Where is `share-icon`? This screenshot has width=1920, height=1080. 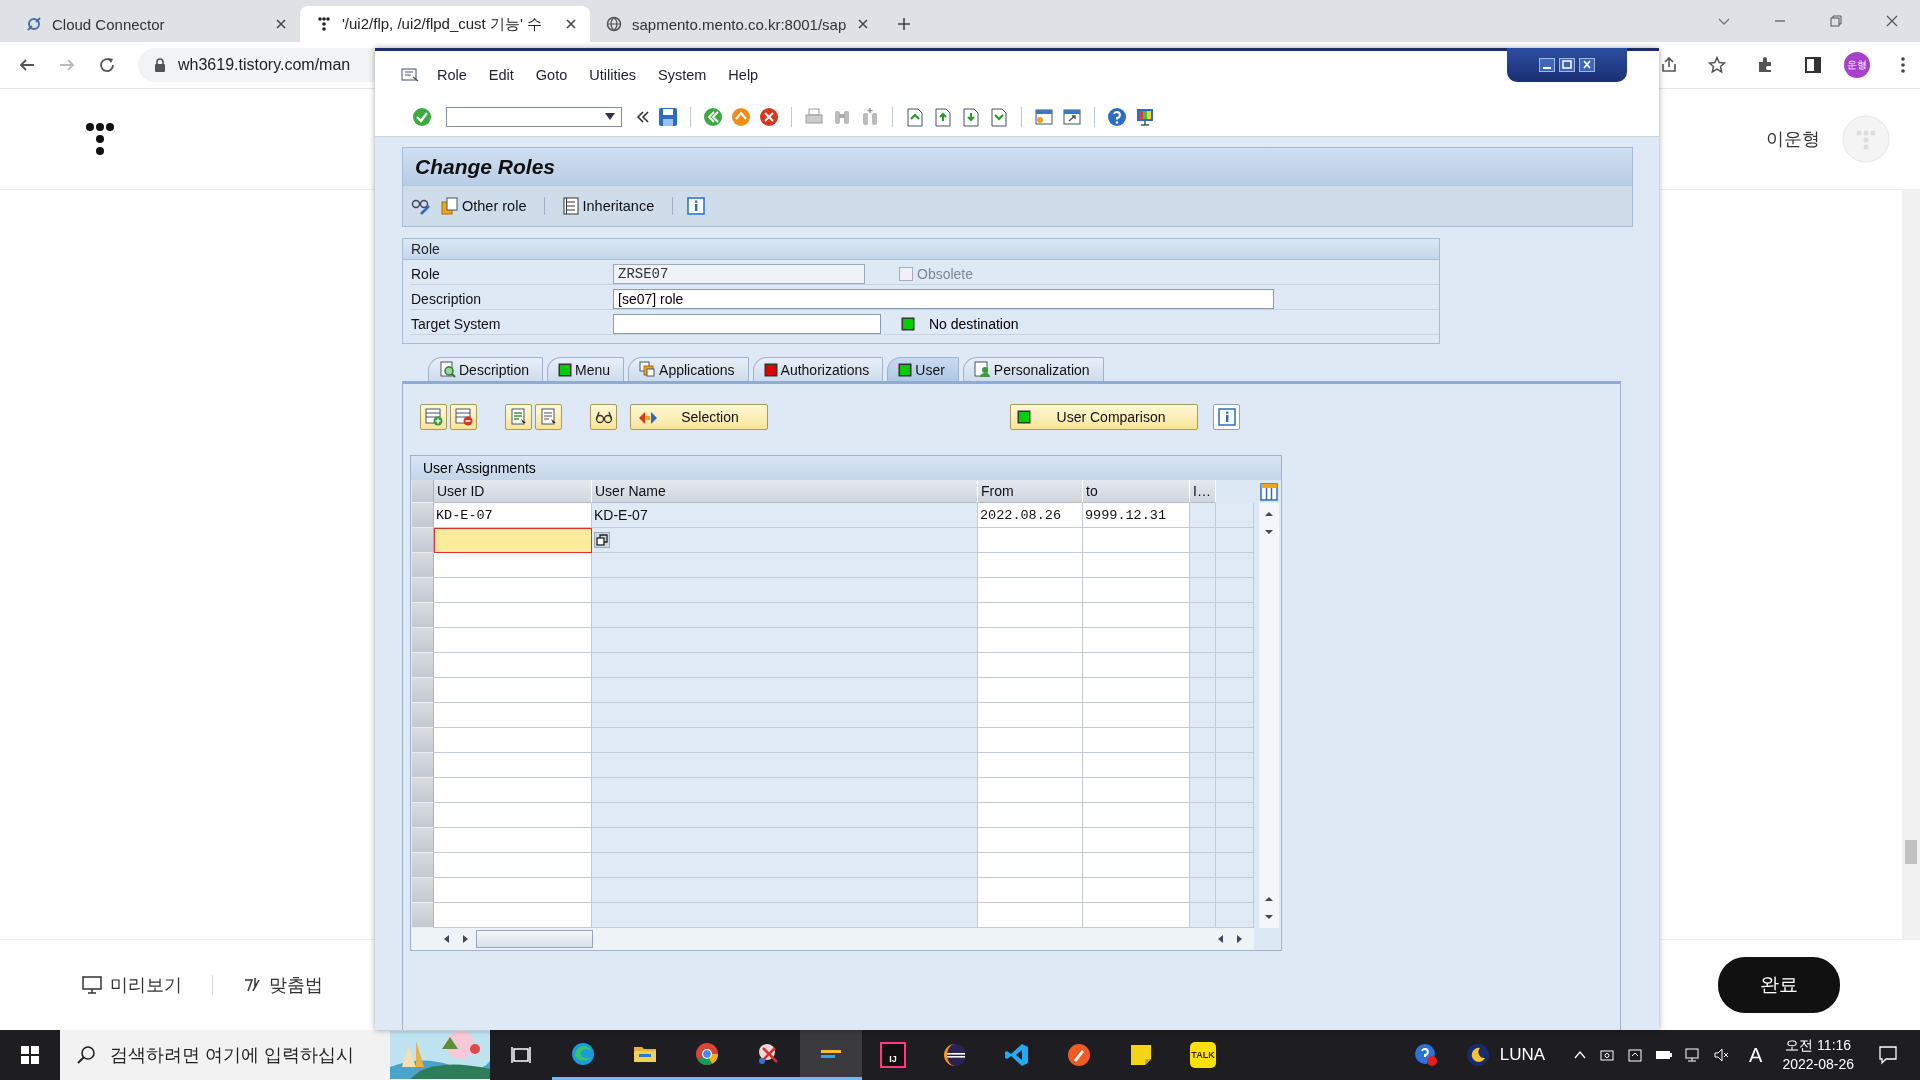 share-icon is located at coordinates (1669, 65).